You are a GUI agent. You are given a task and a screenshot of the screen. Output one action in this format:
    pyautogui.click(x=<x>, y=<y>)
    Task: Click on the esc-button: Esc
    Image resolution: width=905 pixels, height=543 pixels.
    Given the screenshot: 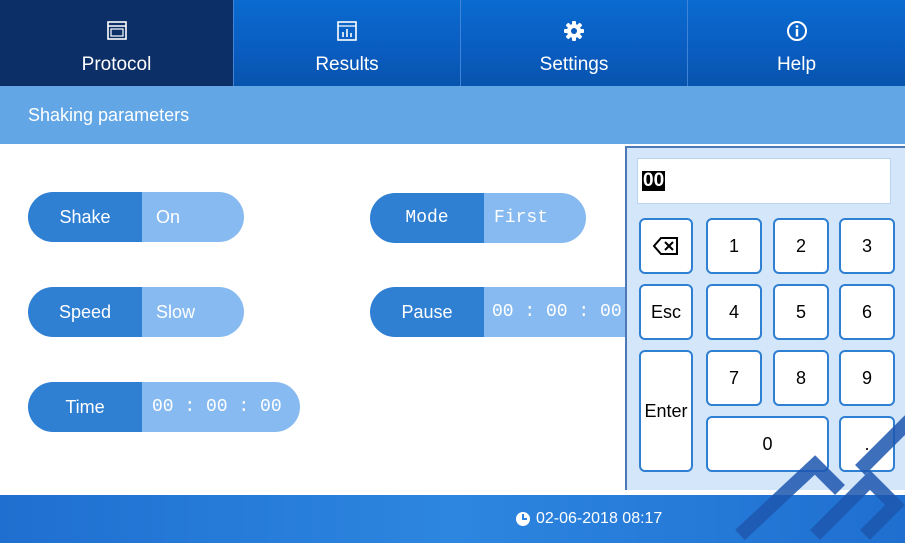 What is the action you would take?
    pyautogui.click(x=666, y=312)
    